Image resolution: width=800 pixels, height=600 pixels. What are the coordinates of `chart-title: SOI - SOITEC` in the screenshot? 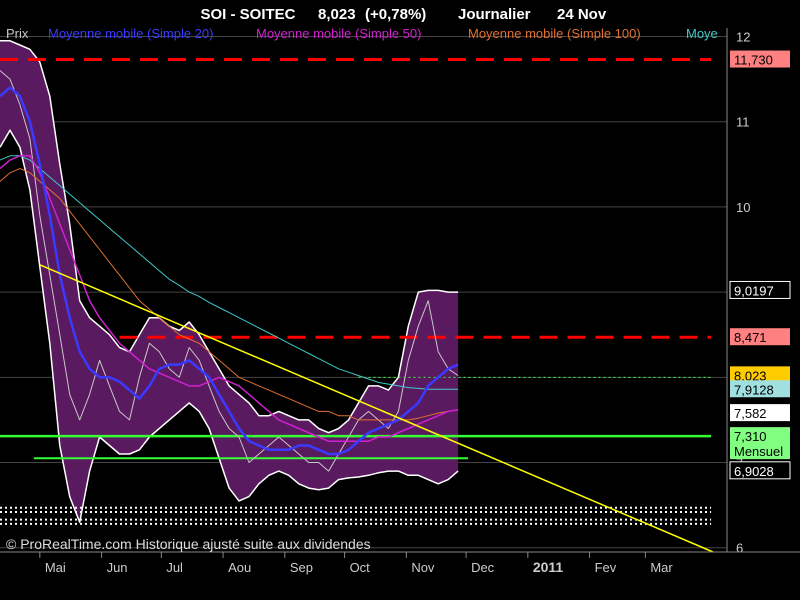 It's located at (247, 14).